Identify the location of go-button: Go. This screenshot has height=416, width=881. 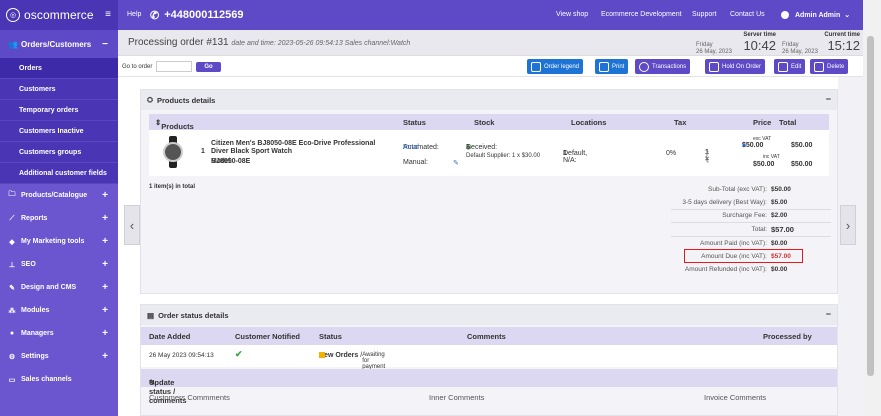
(208, 66).